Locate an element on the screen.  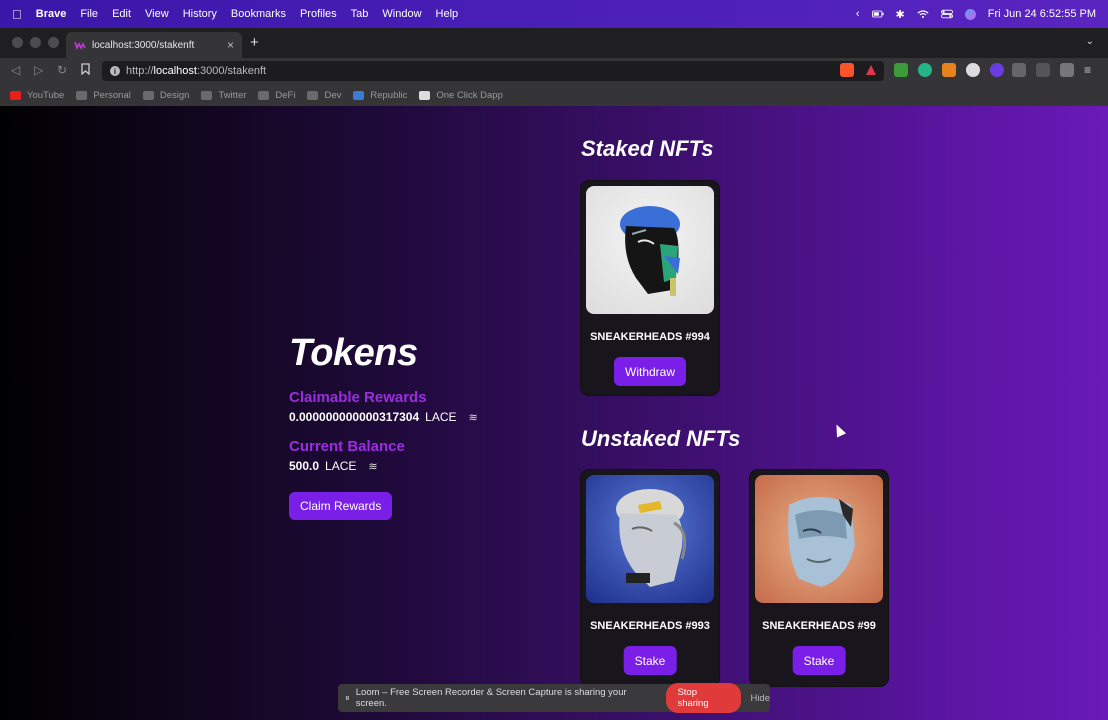
window-controls is located at coordinates (35, 42).